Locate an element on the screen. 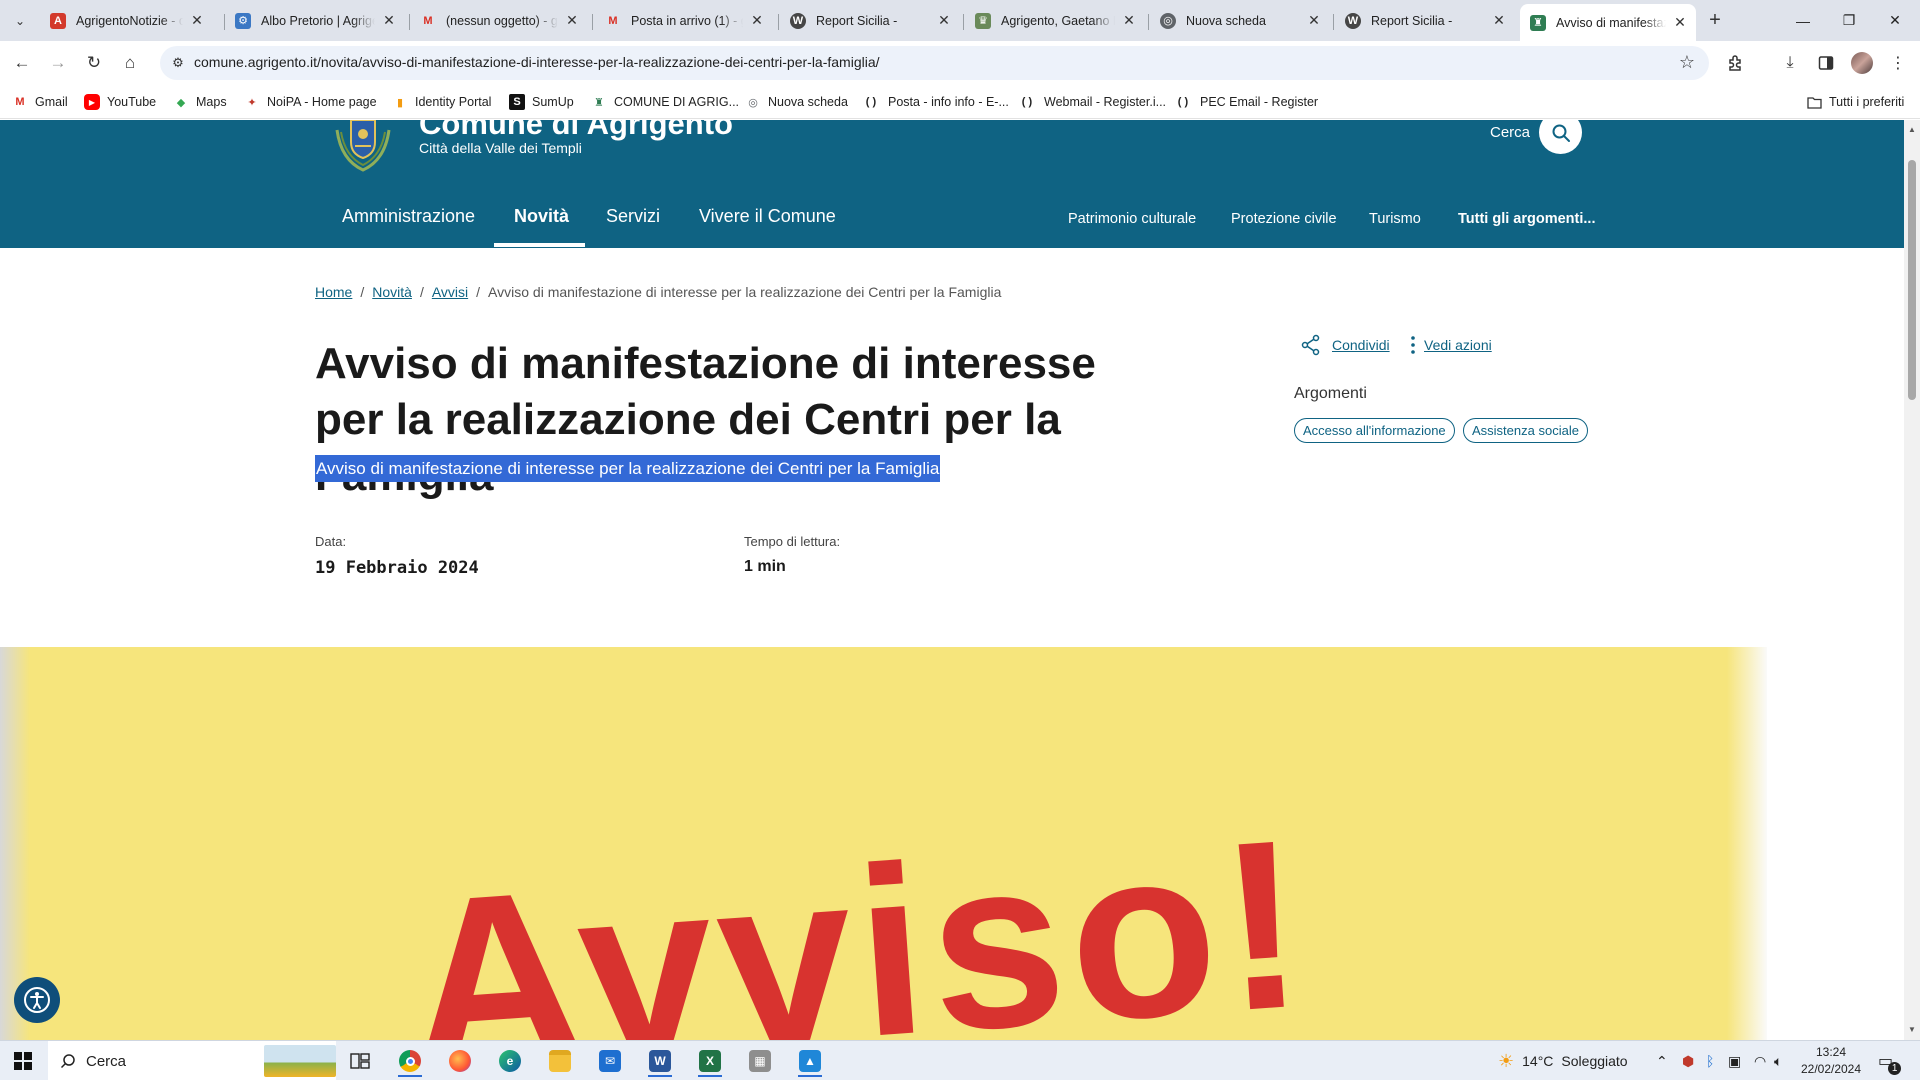 The image size is (1920, 1080). browser-menu-icon: ⋮ is located at coordinates (1898, 63).